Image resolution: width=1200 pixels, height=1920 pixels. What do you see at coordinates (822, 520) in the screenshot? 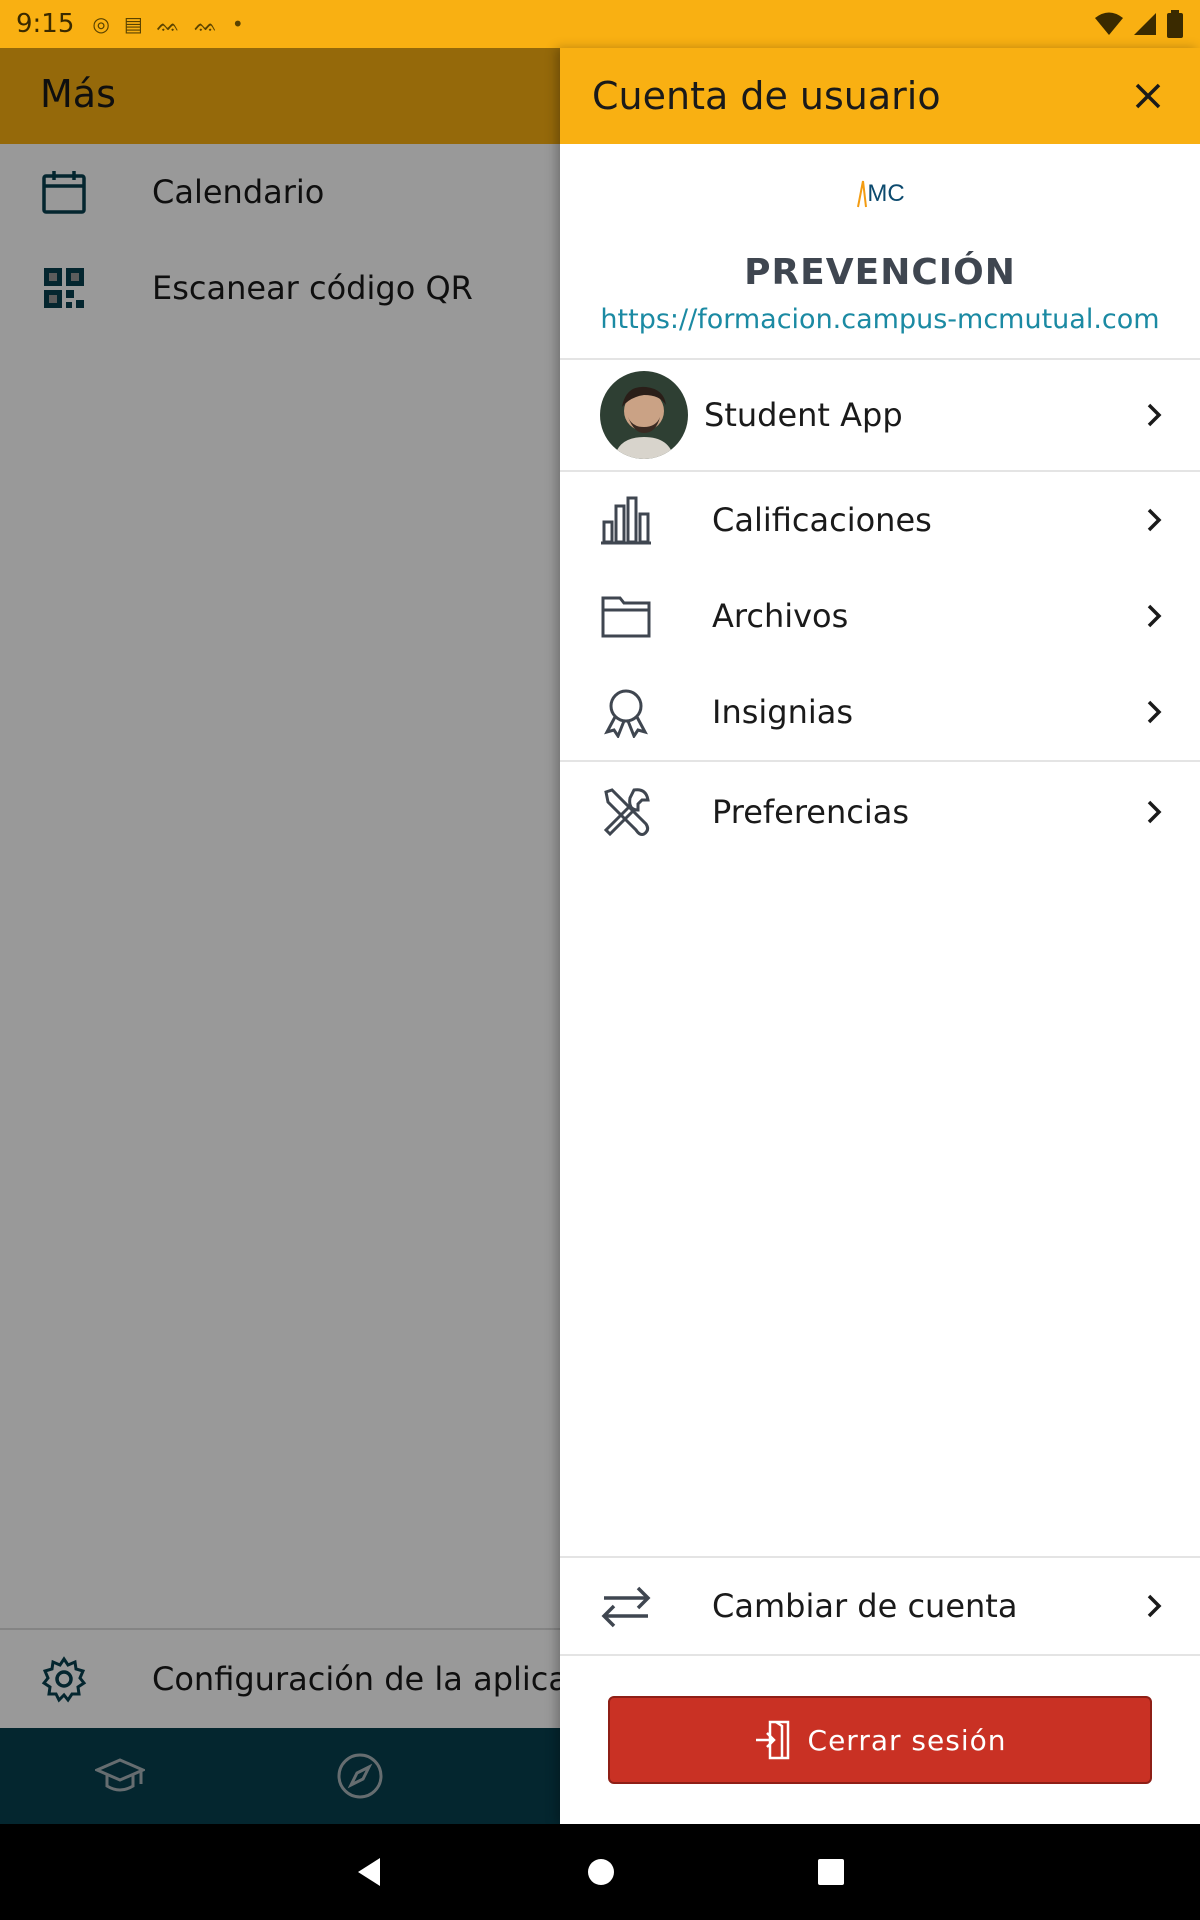
I see `menu-item-label: Calificaciones` at bounding box center [822, 520].